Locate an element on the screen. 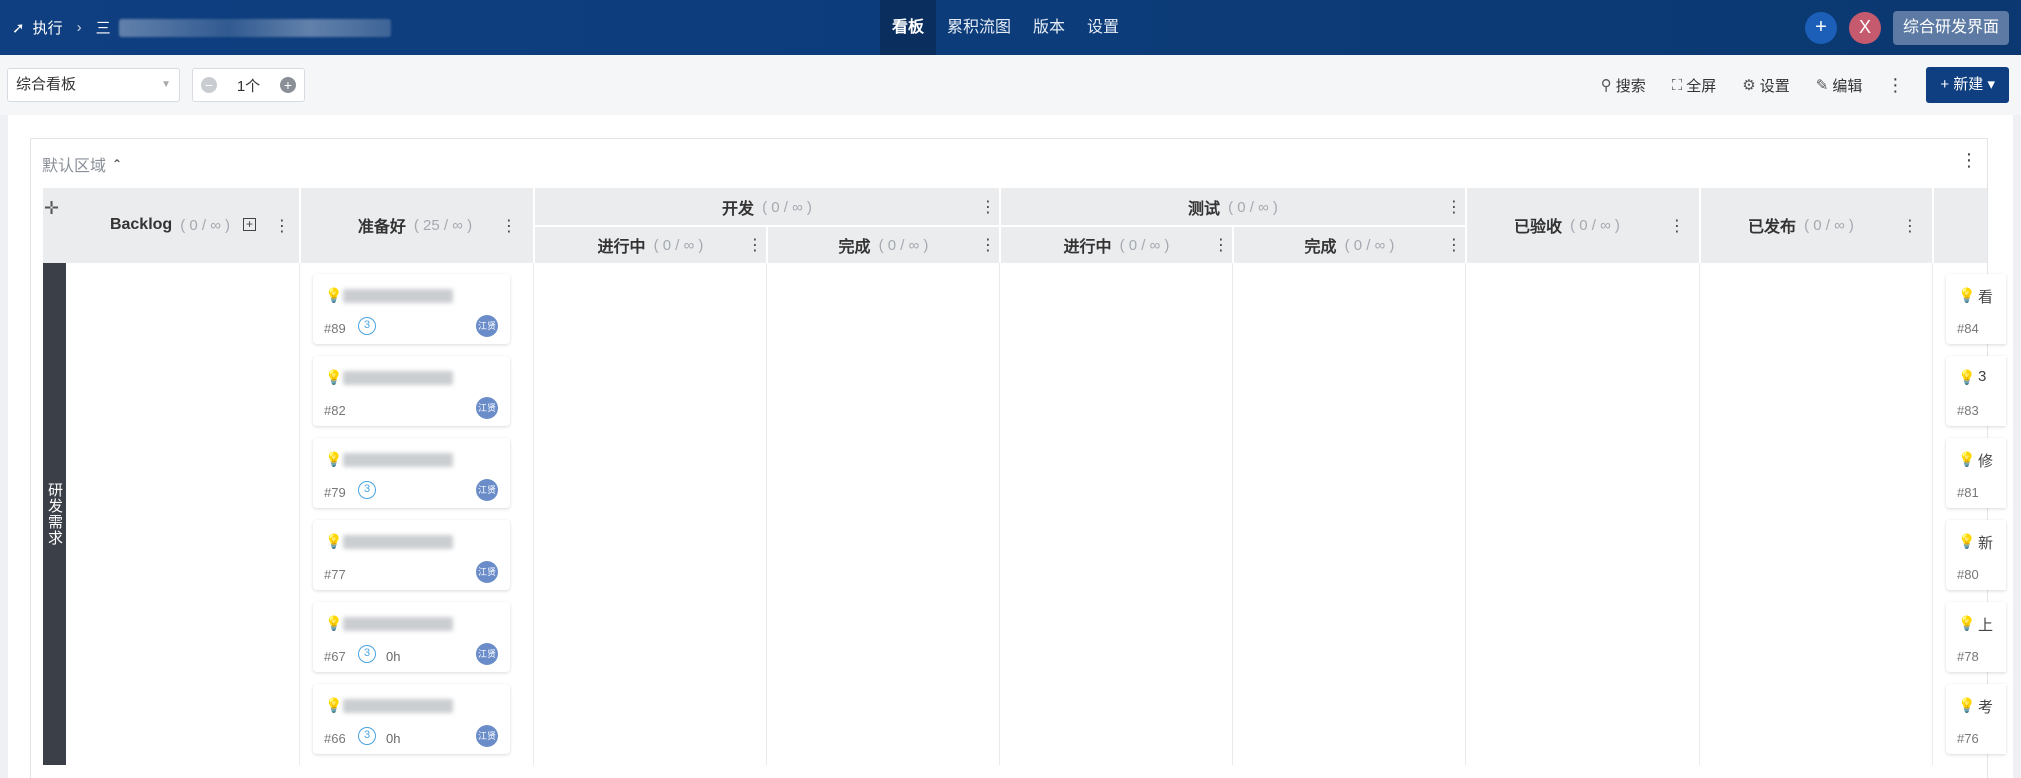 This screenshot has width=2021, height=778. board-settings-button: ⚙ 设置 is located at coordinates (1765, 85).